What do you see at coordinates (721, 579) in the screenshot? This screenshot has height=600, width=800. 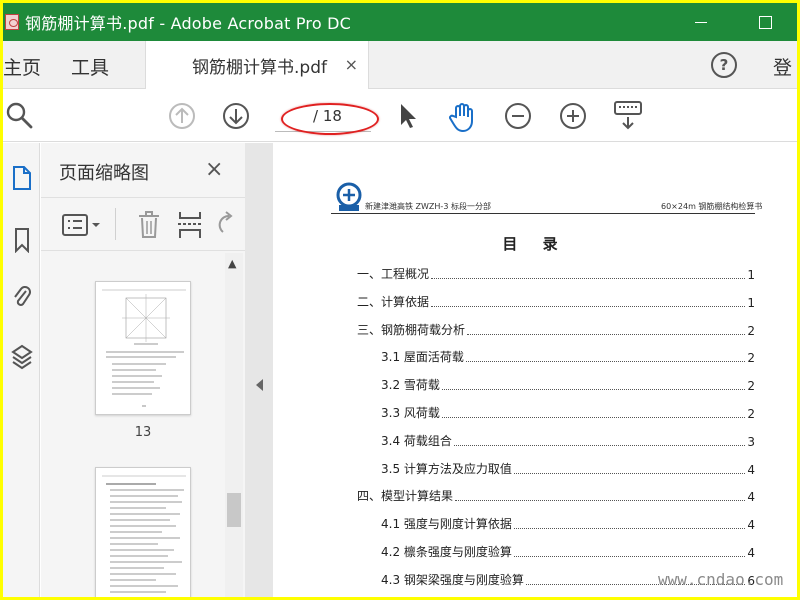 I see `watermark-text: www.cndao.com` at bounding box center [721, 579].